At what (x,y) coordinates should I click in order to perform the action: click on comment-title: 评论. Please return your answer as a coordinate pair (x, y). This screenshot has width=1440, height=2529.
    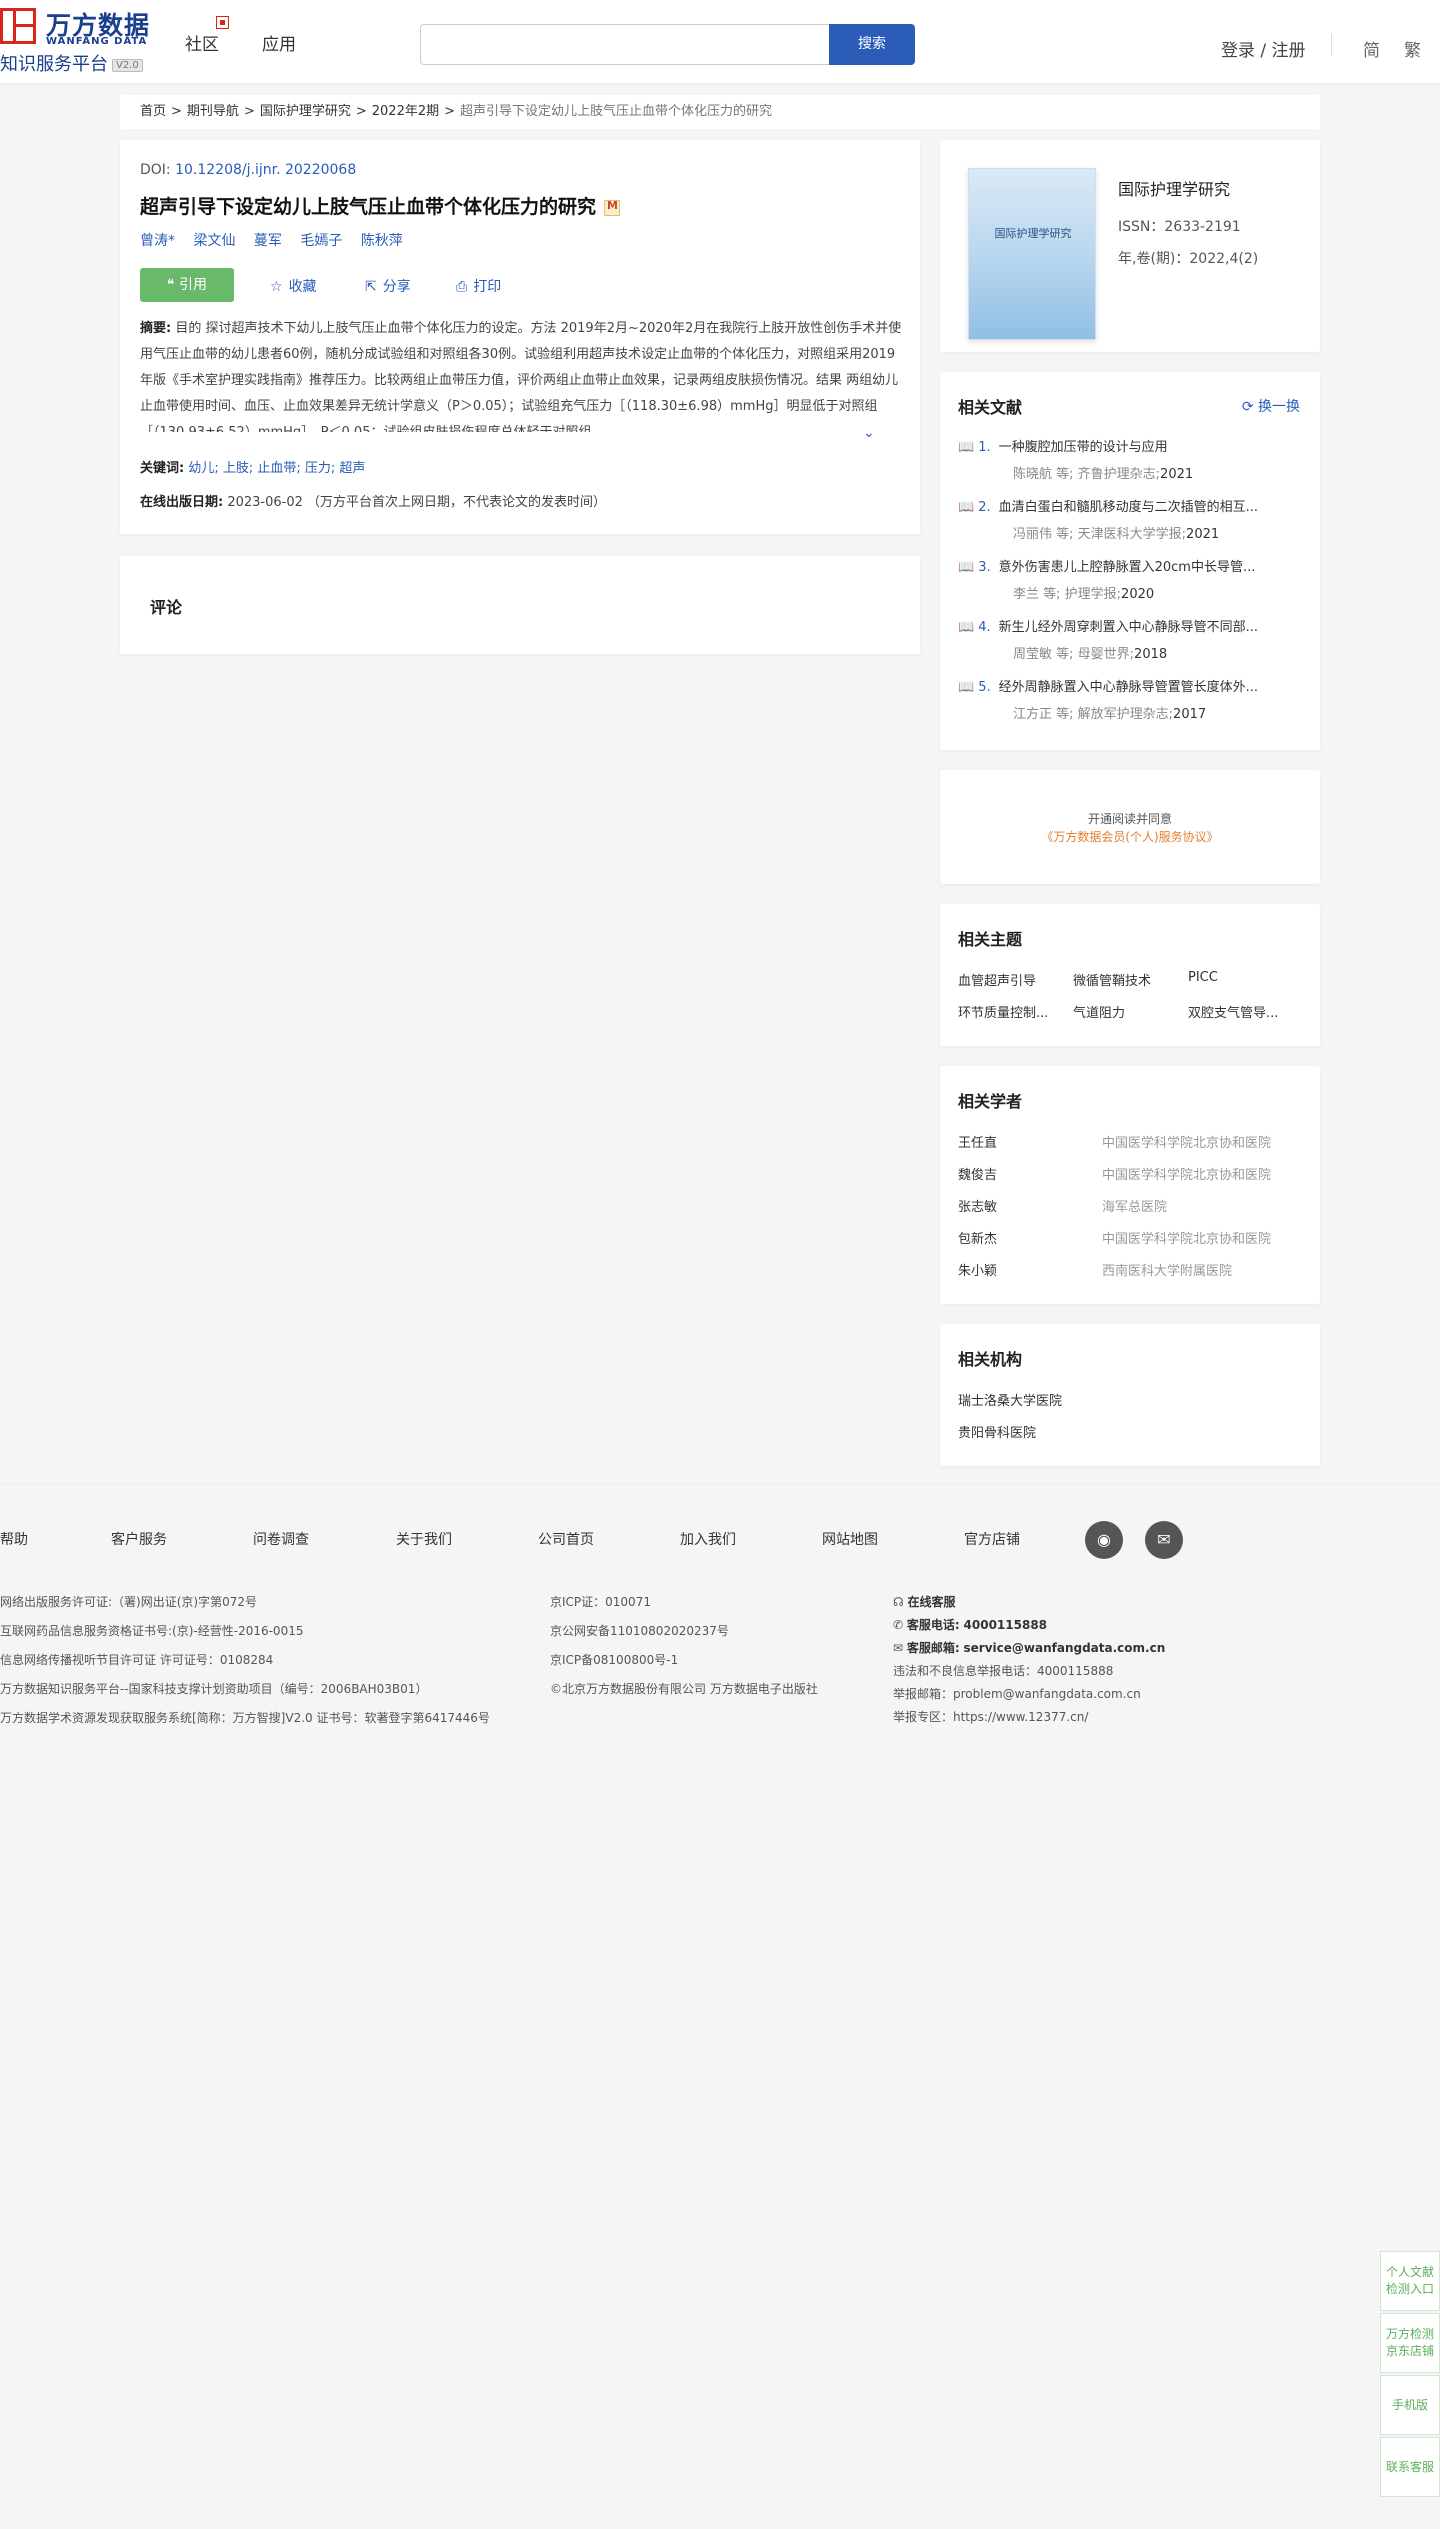
    Looking at the image, I should click on (166, 607).